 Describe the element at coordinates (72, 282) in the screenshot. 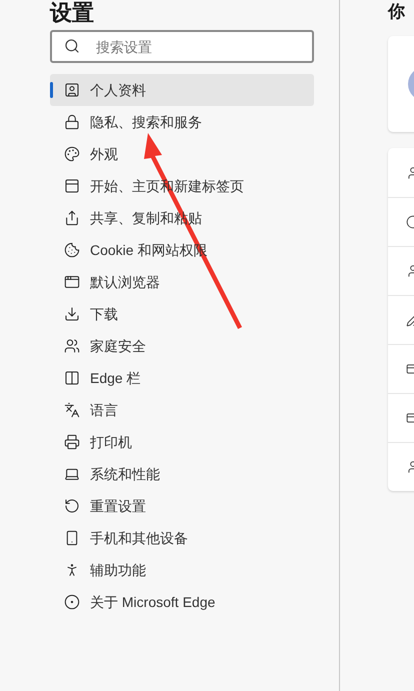

I see `browser-window-icon` at that location.